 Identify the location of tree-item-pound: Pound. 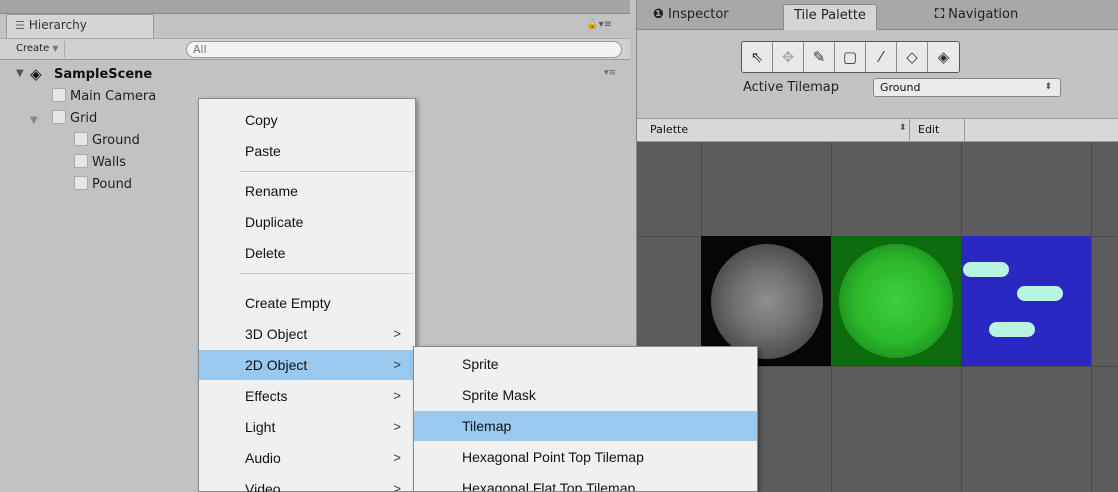
(103, 185).